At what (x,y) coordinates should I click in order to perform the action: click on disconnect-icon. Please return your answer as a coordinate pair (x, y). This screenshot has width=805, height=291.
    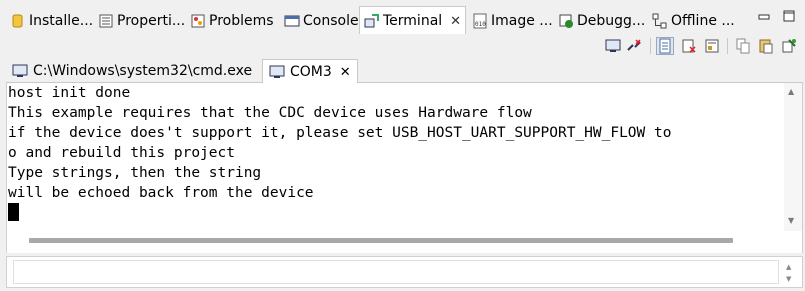
    Looking at the image, I should click on (634, 46).